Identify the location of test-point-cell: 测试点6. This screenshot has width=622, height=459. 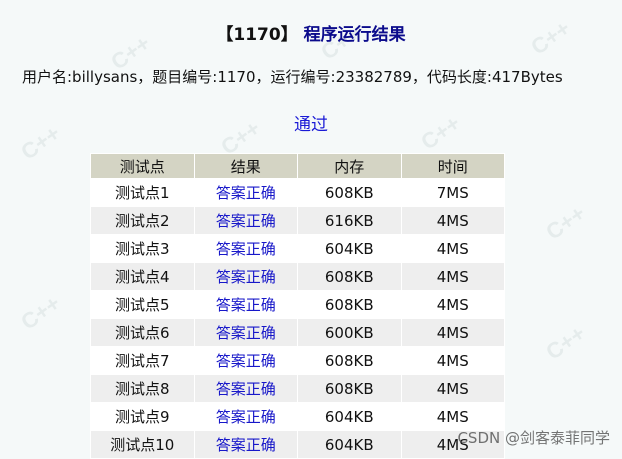
(142, 332).